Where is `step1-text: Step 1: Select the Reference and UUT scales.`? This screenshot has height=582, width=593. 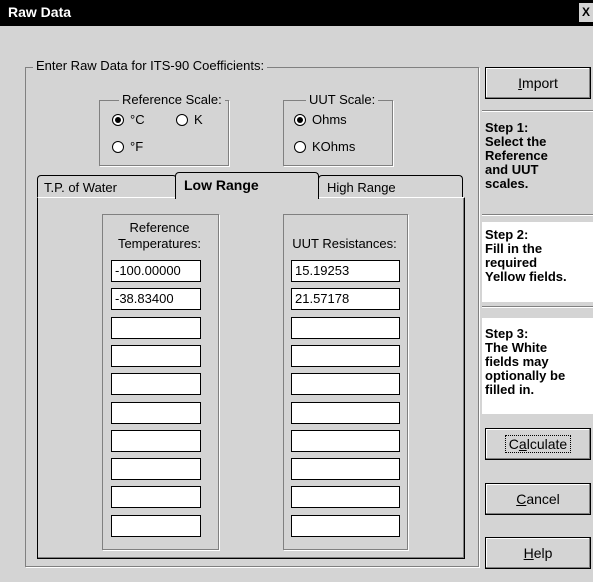 step1-text: Step 1: Select the Reference and UUT scales. is located at coordinates (516, 155).